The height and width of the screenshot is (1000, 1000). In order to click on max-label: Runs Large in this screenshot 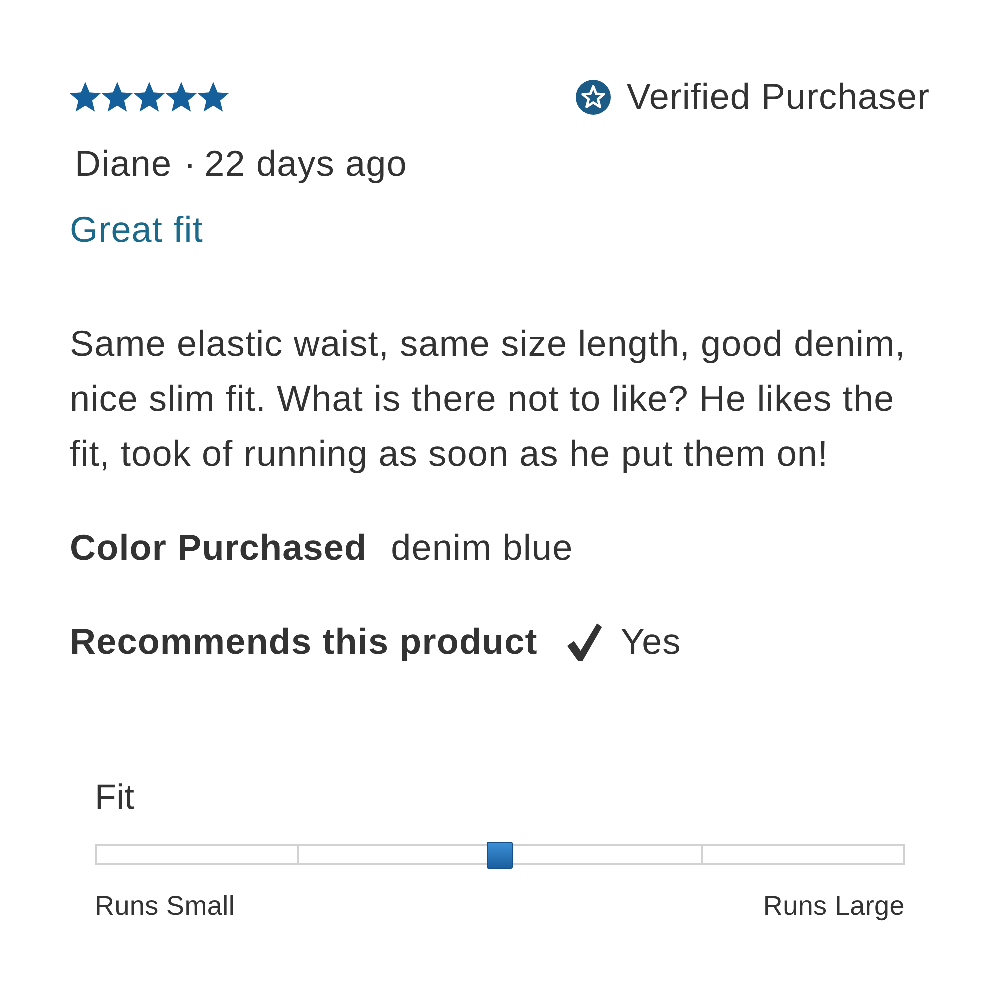, I will do `click(834, 906)`.